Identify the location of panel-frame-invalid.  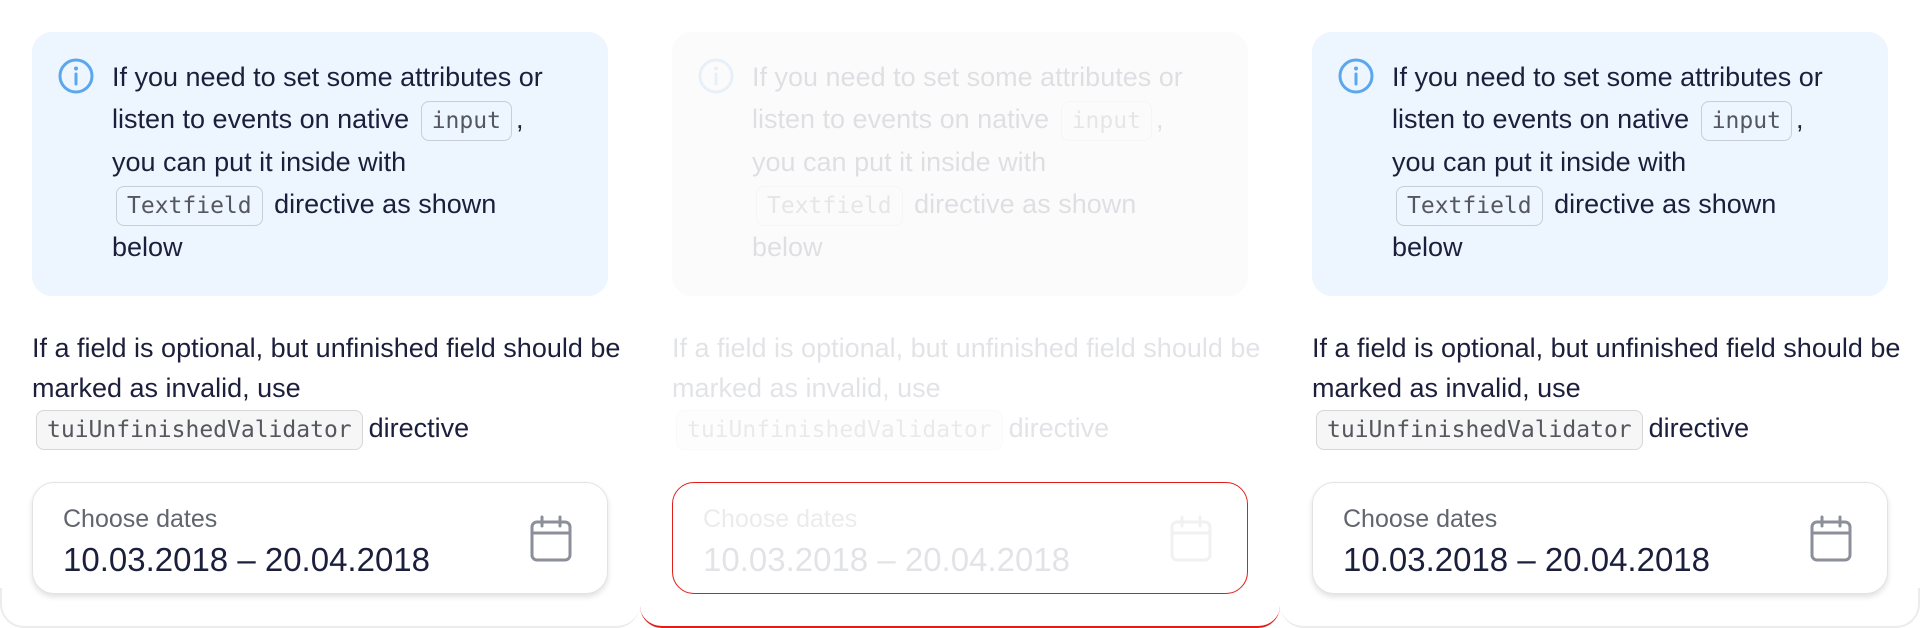
(960, 608).